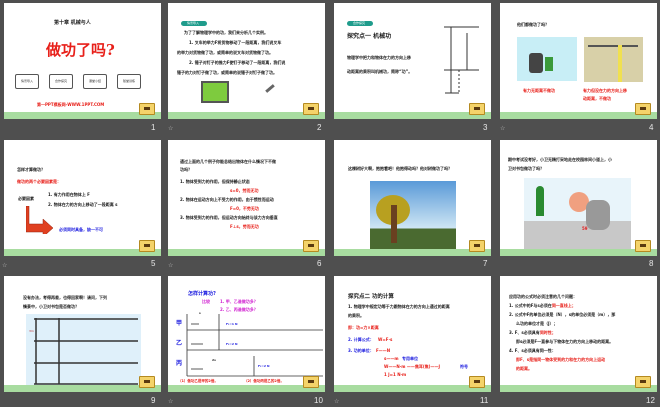  What do you see at coordinates (153, 400) in the screenshot?
I see `slide-number: 9` at bounding box center [153, 400].